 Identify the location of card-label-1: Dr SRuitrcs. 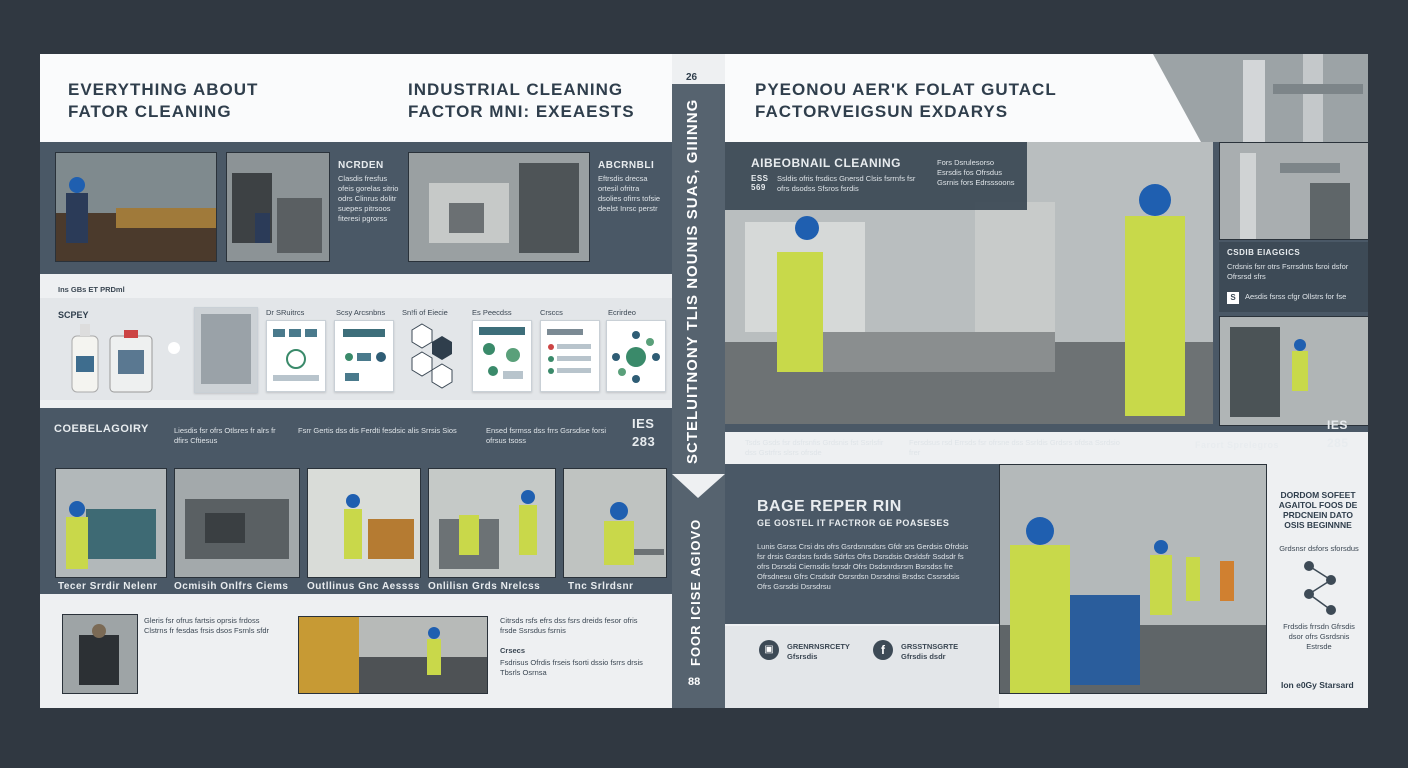
(285, 312).